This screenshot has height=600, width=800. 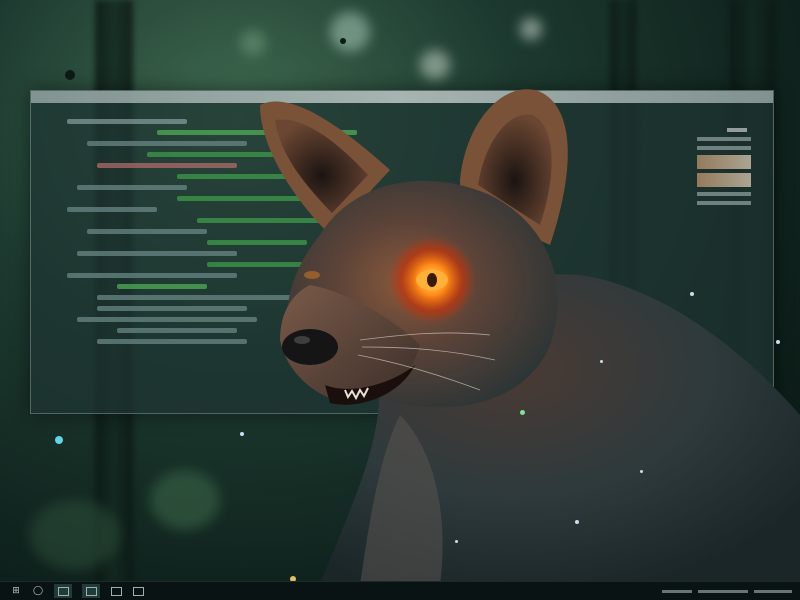 What do you see at coordinates (138, 591) in the screenshot?
I see `app-window-icon` at bounding box center [138, 591].